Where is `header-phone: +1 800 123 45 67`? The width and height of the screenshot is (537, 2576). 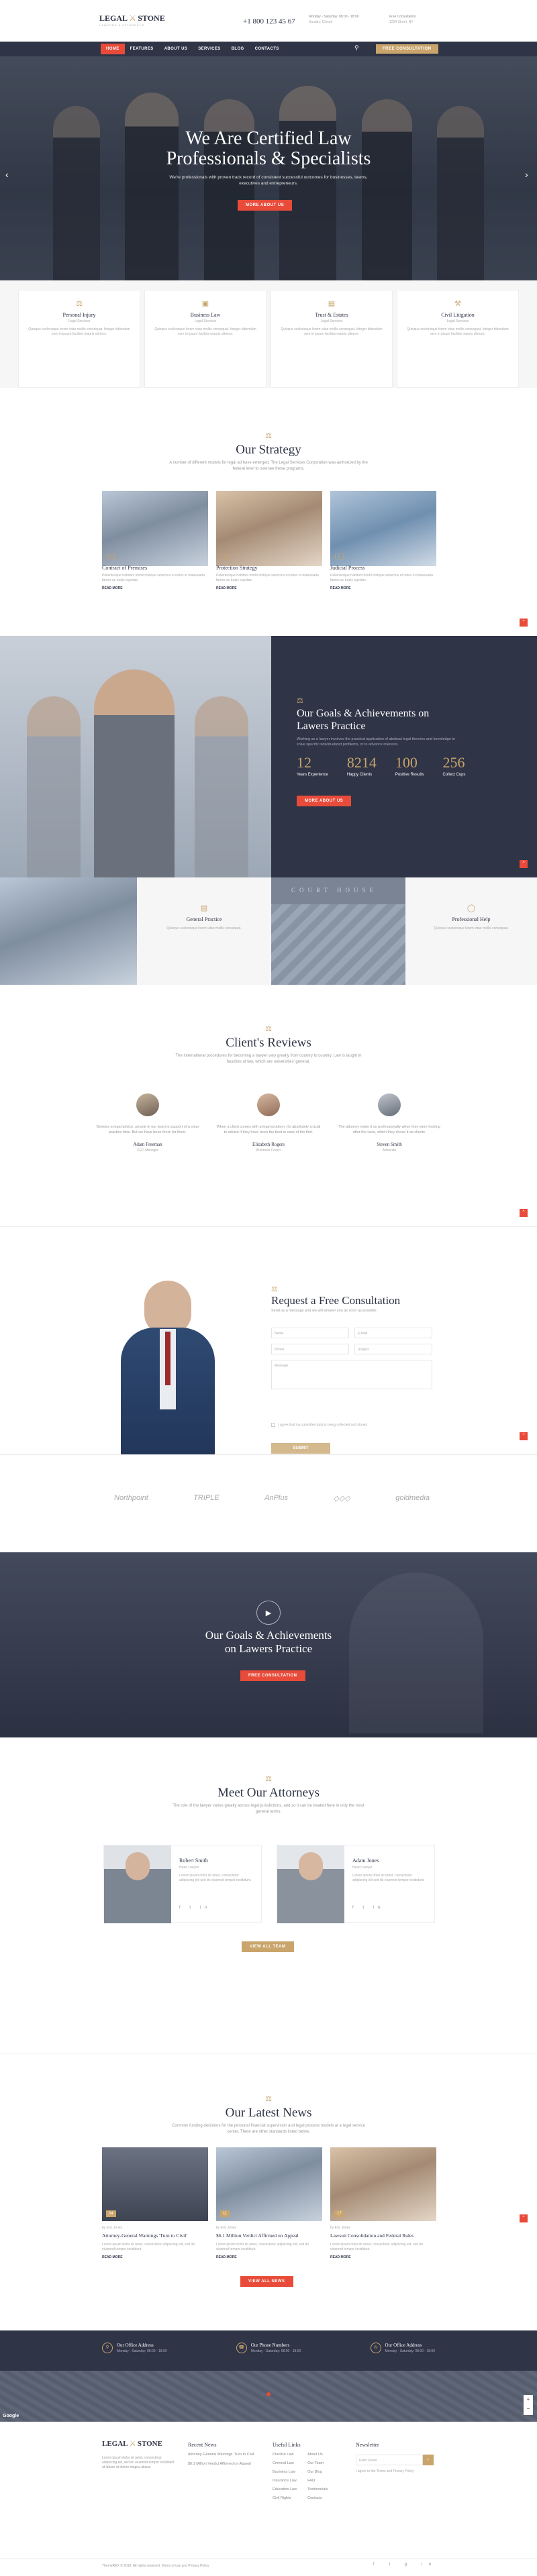 header-phone: +1 800 123 45 67 is located at coordinates (269, 21).